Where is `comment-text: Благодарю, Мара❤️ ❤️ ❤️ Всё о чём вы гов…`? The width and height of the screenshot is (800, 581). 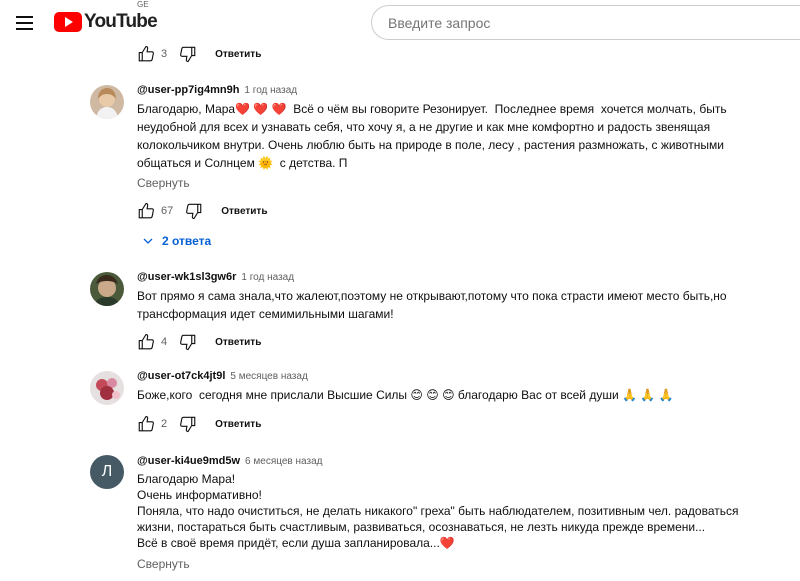
comment-text: Благодарю, Мара❤️ ❤️ ❤️ Всё о чём вы гов… is located at coordinates (433, 136).